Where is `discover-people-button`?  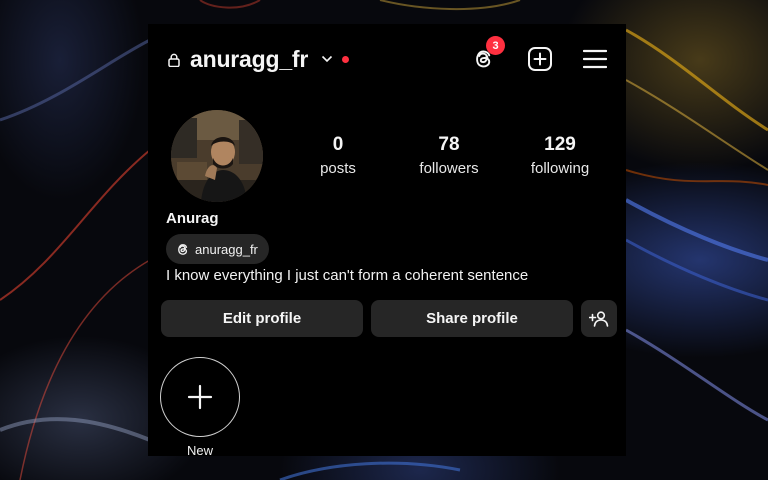
discover-people-button is located at coordinates (599, 318).